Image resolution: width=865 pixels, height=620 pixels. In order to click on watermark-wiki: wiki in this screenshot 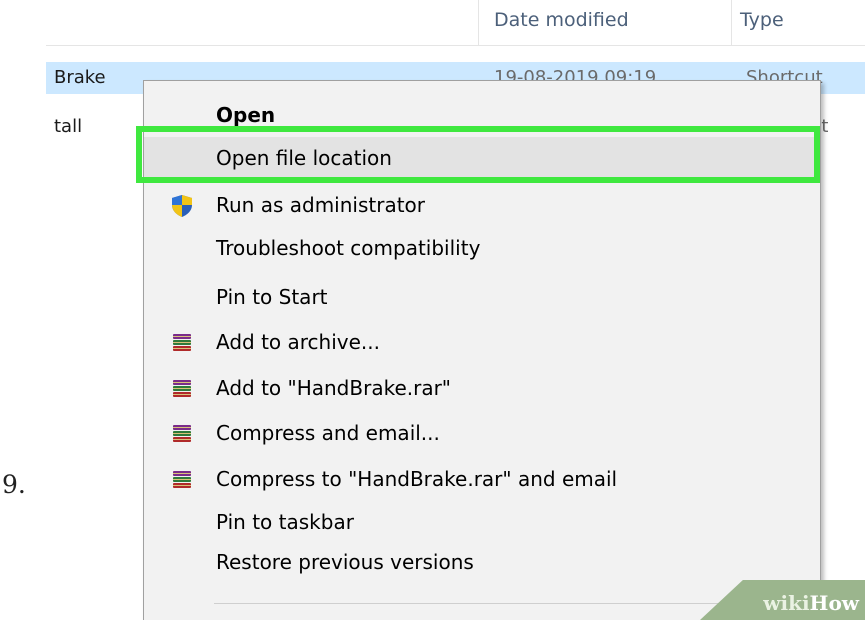, I will do `click(786, 603)`.